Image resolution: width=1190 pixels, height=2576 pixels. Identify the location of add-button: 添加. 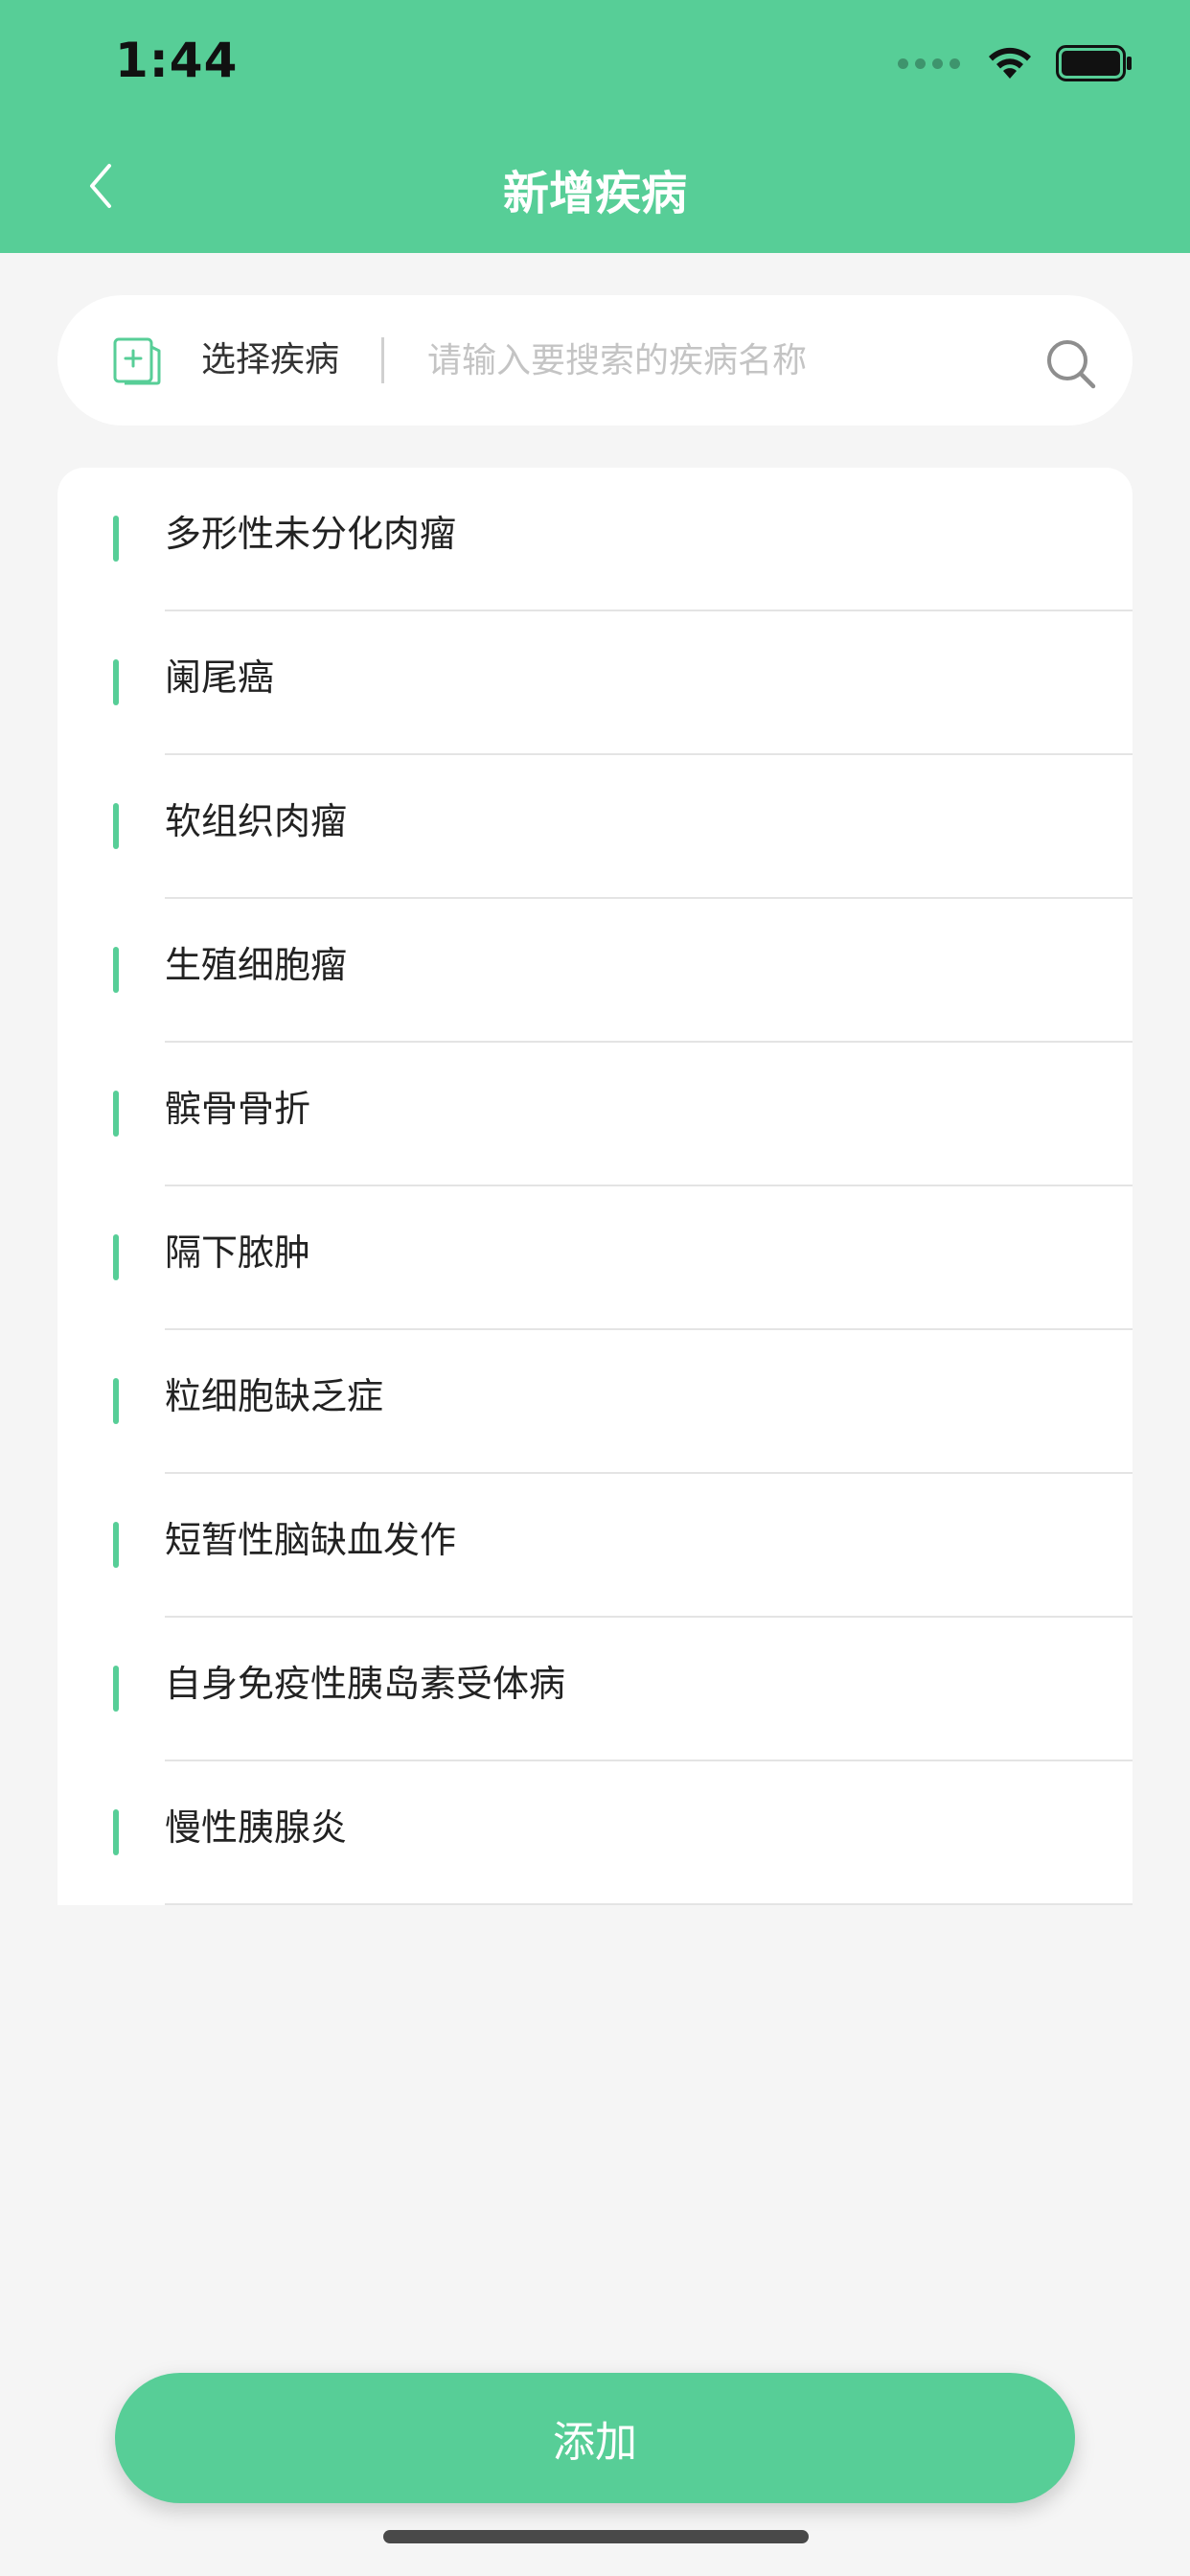
(595, 2438).